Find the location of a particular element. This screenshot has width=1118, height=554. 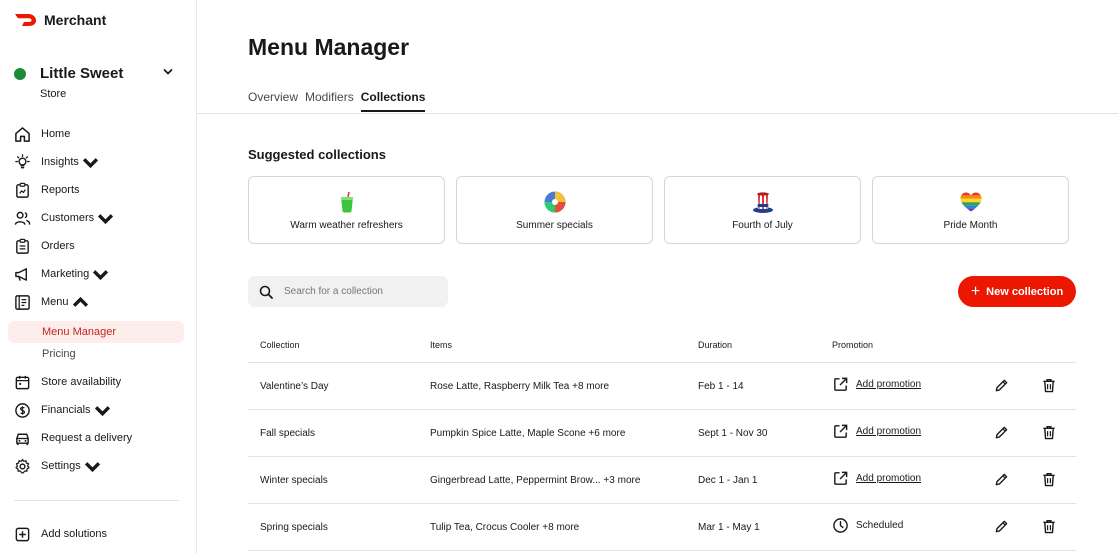

table-header: Collection Items Duration Promotion is located at coordinates (662, 346).